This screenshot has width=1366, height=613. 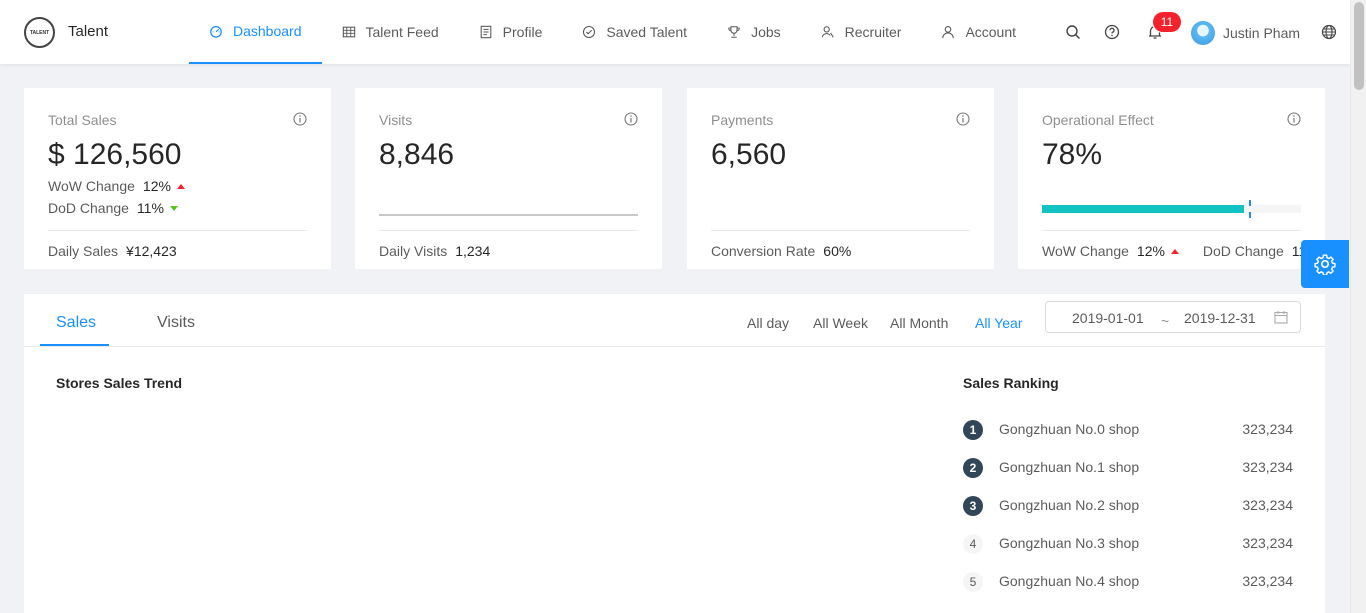 What do you see at coordinates (1329, 32) in the screenshot?
I see `globe-icon` at bounding box center [1329, 32].